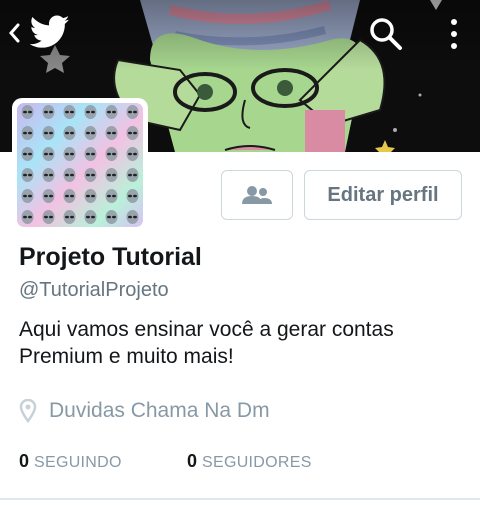 The image size is (480, 505). What do you see at coordinates (94, 290) in the screenshot?
I see `screen-name: @TutorialProjeto` at bounding box center [94, 290].